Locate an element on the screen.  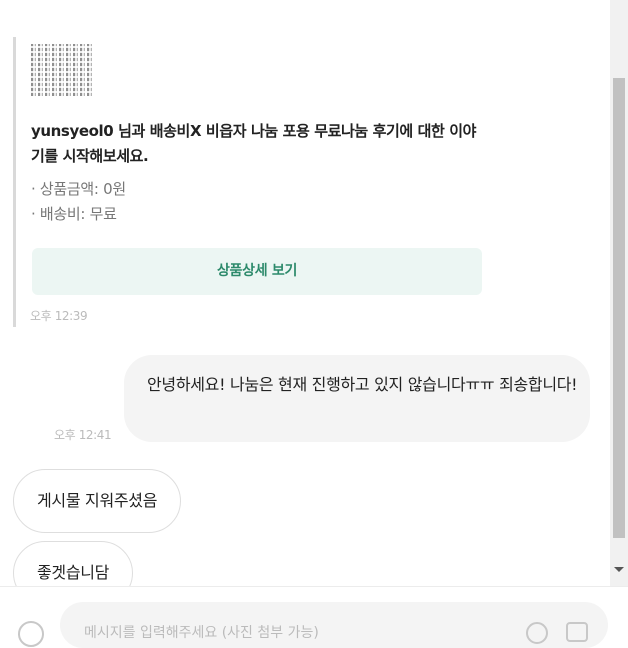
received-message-bubble: 좋겟습니담 is located at coordinates (73, 563).